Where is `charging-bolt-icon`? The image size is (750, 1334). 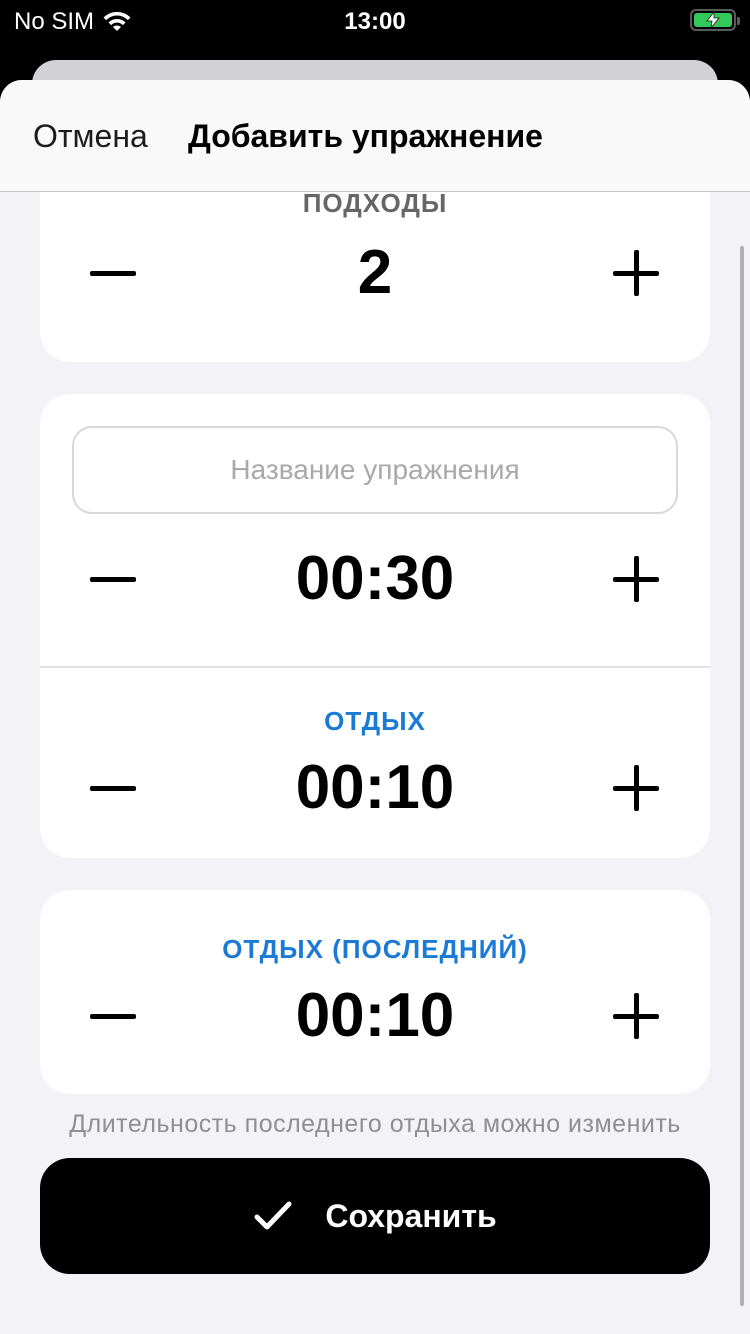
charging-bolt-icon is located at coordinates (713, 20).